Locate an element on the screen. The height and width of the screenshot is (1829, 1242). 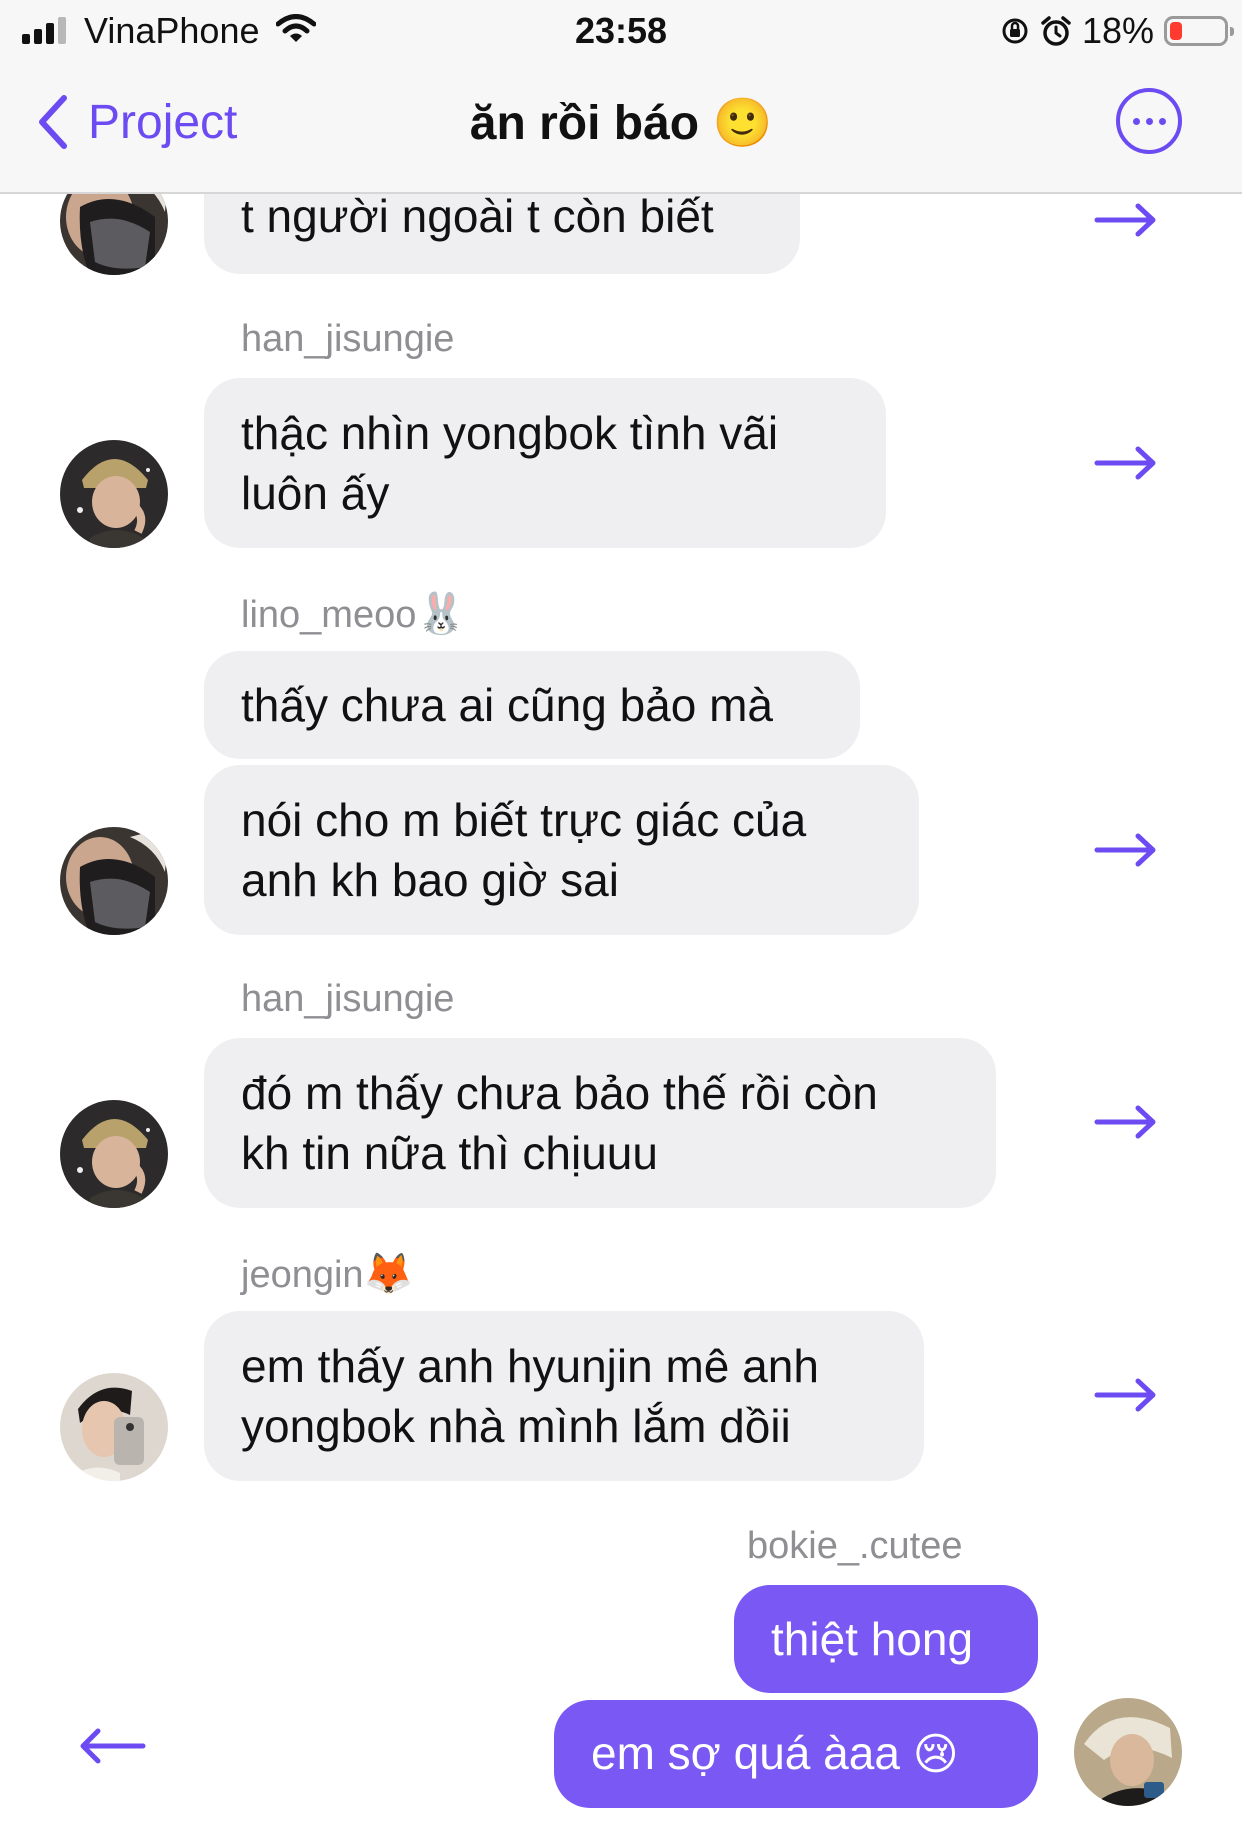
navigation-bar: Project ăn rồi báo 🙂 is located at coordinates (621, 128).